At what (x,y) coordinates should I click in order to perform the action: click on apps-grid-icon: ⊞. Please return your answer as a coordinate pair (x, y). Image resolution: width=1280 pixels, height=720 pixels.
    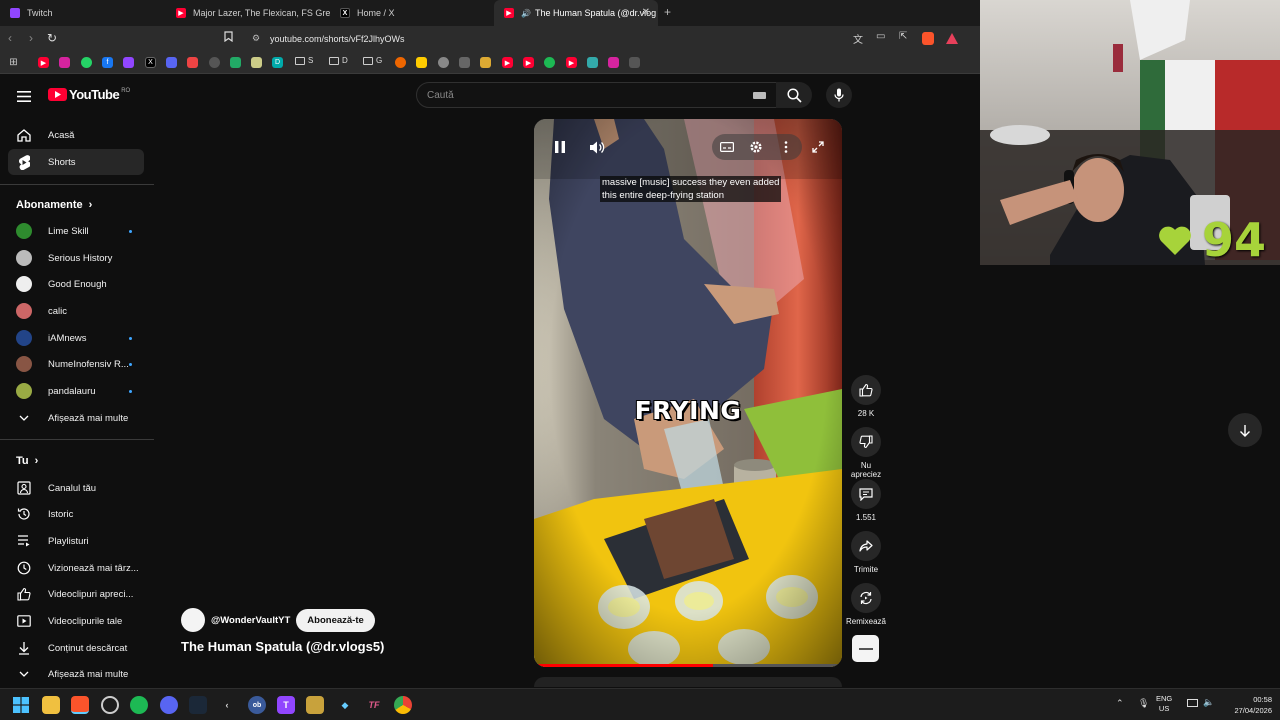
    Looking at the image, I should click on (13, 62).